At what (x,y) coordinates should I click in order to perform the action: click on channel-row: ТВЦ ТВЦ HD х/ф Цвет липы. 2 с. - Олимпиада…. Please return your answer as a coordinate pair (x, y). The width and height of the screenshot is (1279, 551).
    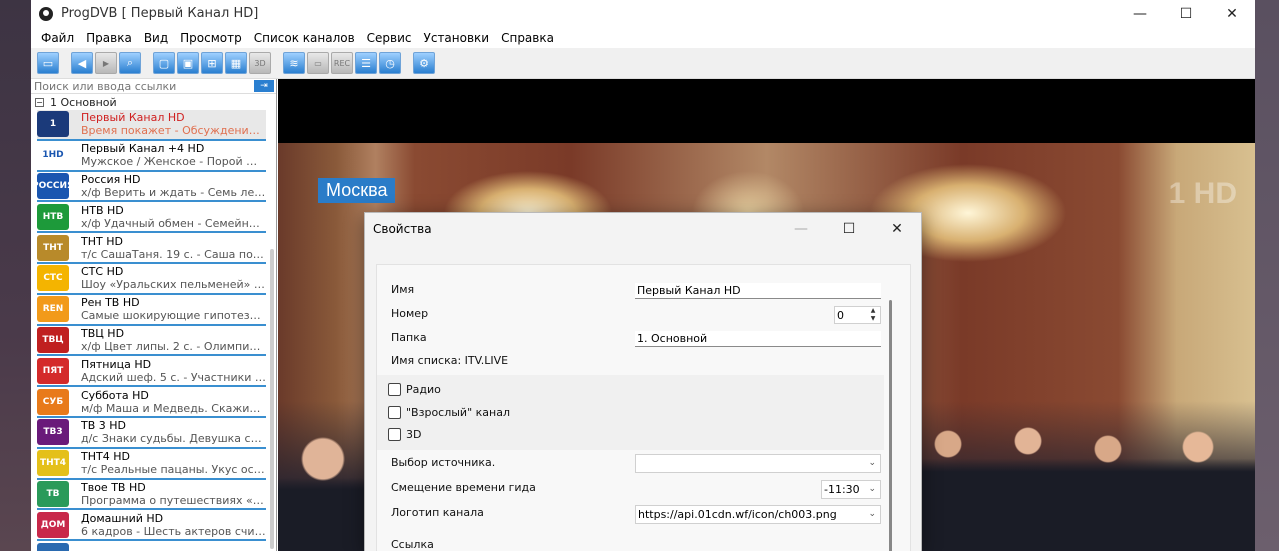
    Looking at the image, I should click on (151, 341).